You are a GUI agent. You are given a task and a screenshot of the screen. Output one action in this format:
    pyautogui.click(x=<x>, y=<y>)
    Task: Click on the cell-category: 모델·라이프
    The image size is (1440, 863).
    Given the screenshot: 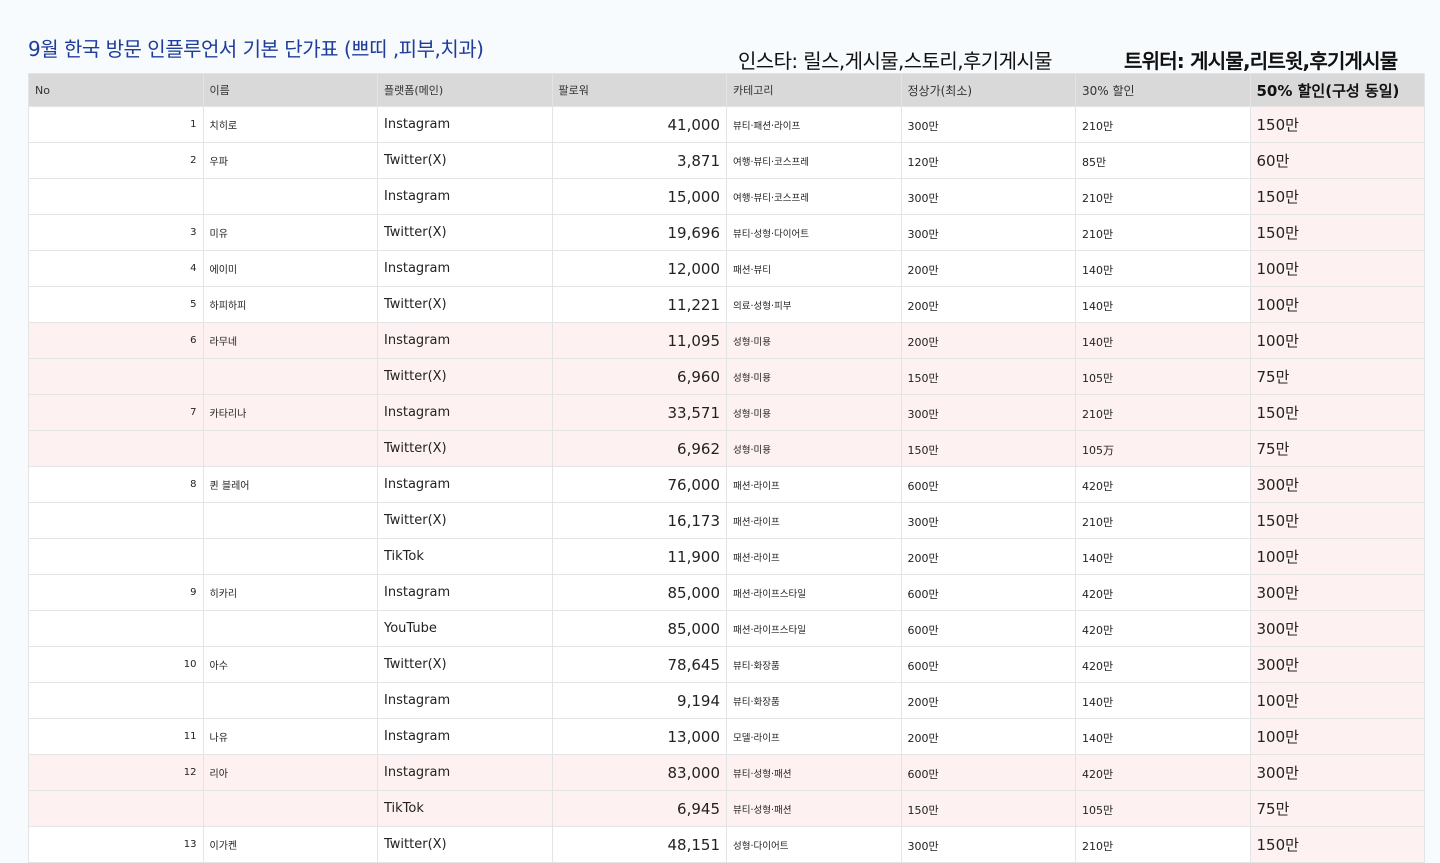 What is the action you would take?
    pyautogui.click(x=814, y=736)
    